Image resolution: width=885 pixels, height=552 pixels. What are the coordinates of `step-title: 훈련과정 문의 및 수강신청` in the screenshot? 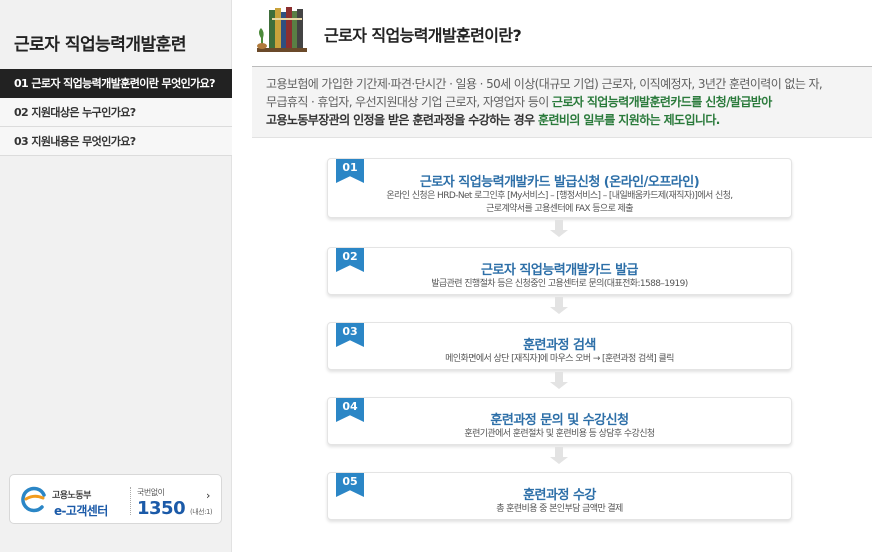 It's located at (559, 420).